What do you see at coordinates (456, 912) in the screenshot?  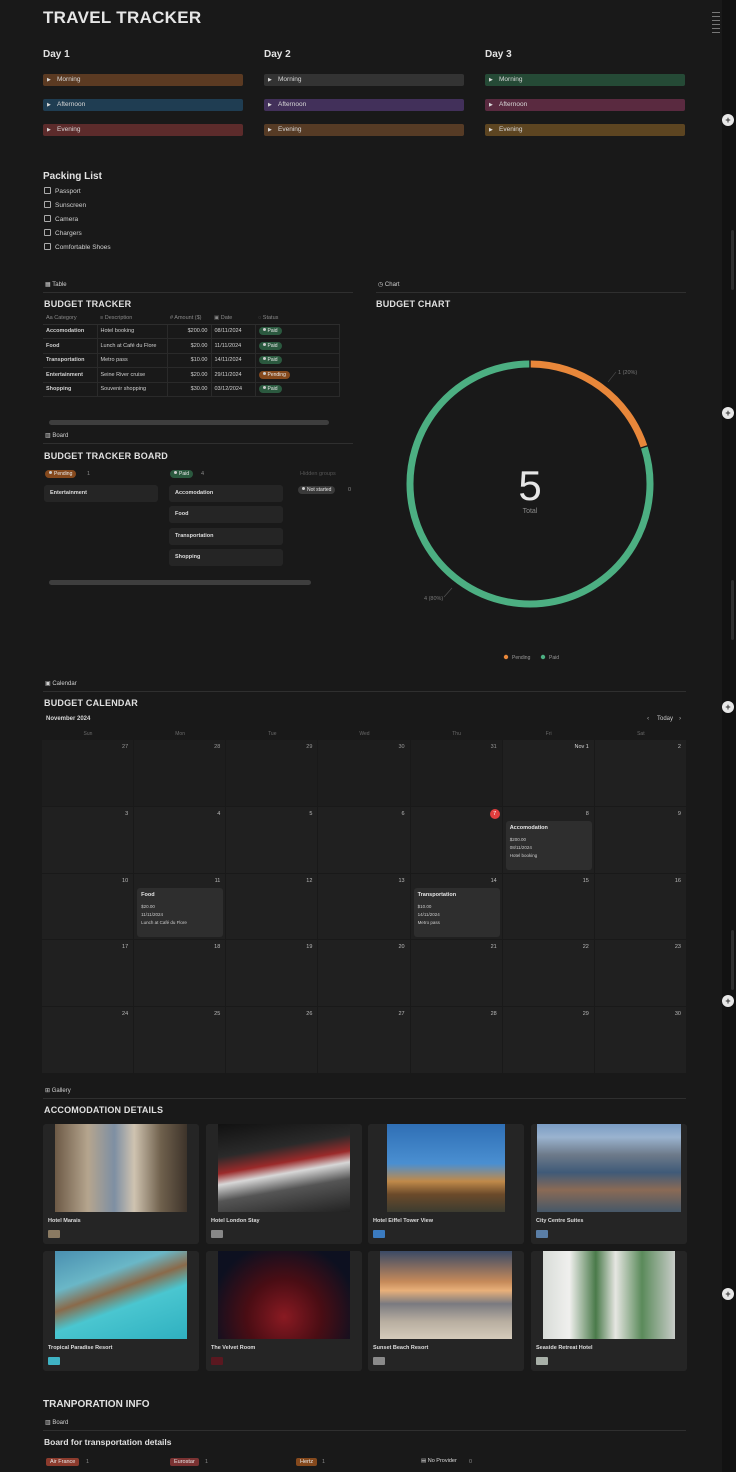 I see `calendar-event-card: Transportation $10.00 14/11/2024 Metro pass` at bounding box center [456, 912].